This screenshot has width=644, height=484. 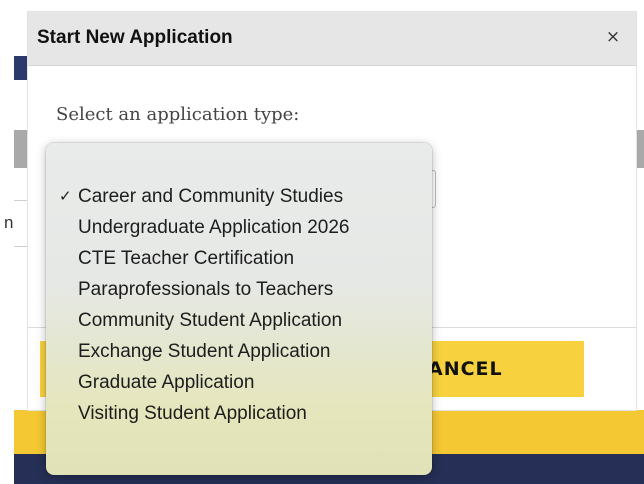 What do you see at coordinates (21, 149) in the screenshot?
I see `background-gray-band` at bounding box center [21, 149].